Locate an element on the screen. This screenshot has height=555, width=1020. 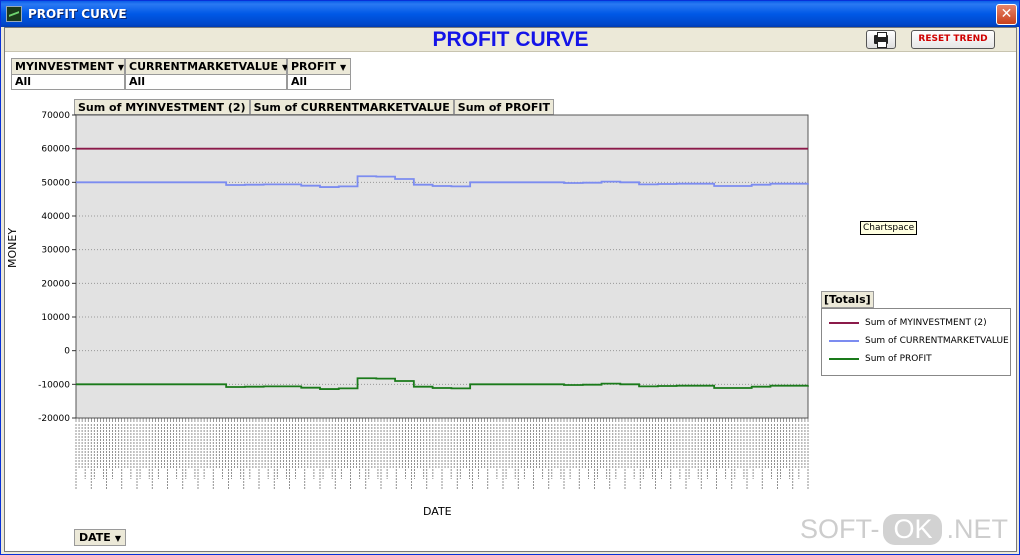
y-tick-label: 0 is located at coordinates (67, 352).